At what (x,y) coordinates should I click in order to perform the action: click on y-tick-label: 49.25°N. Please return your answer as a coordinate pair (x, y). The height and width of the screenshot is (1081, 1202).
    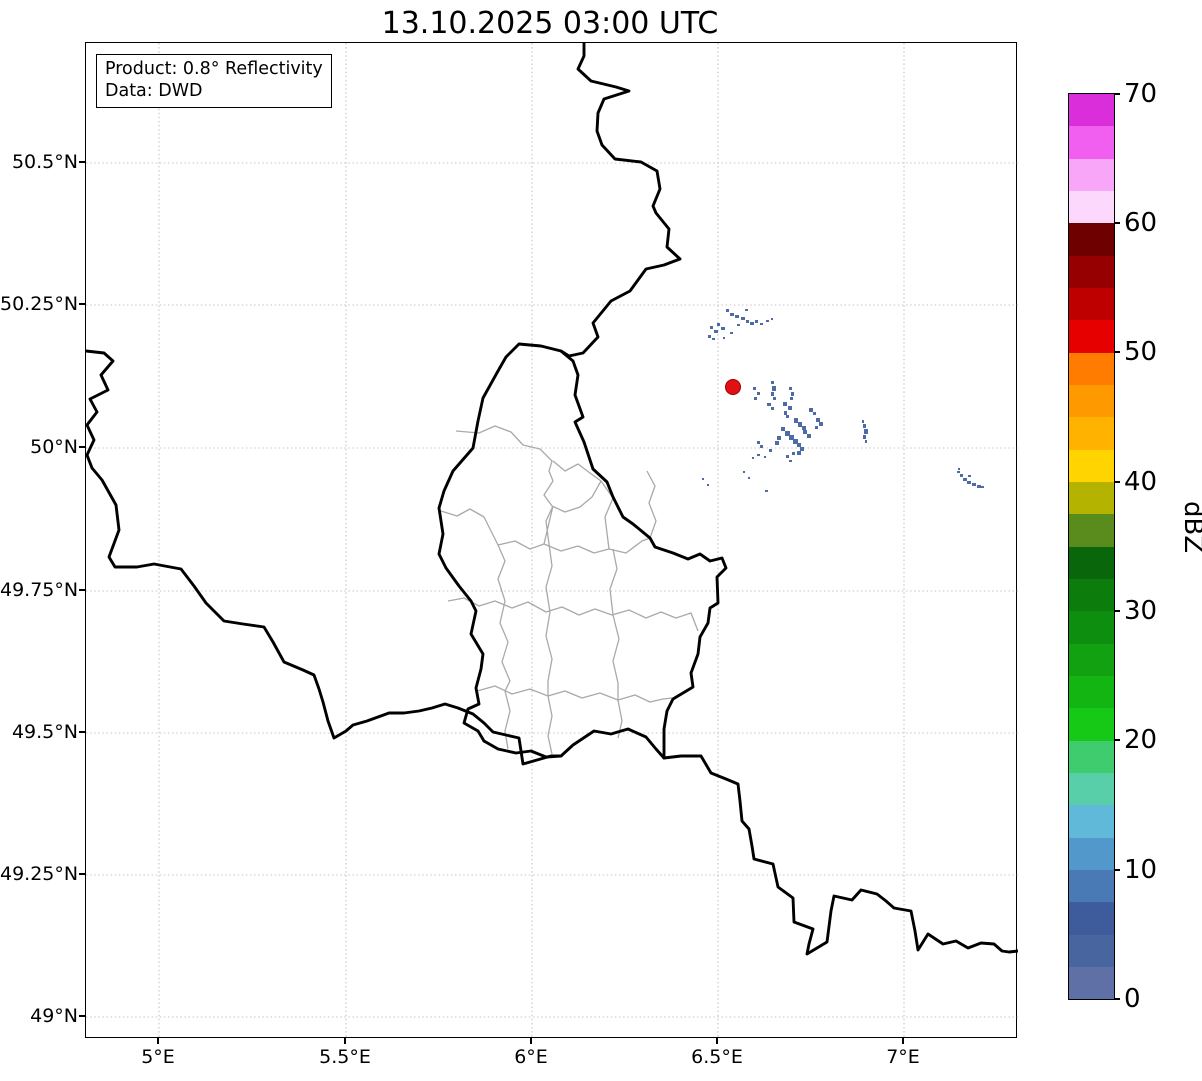
    Looking at the image, I should click on (39, 874).